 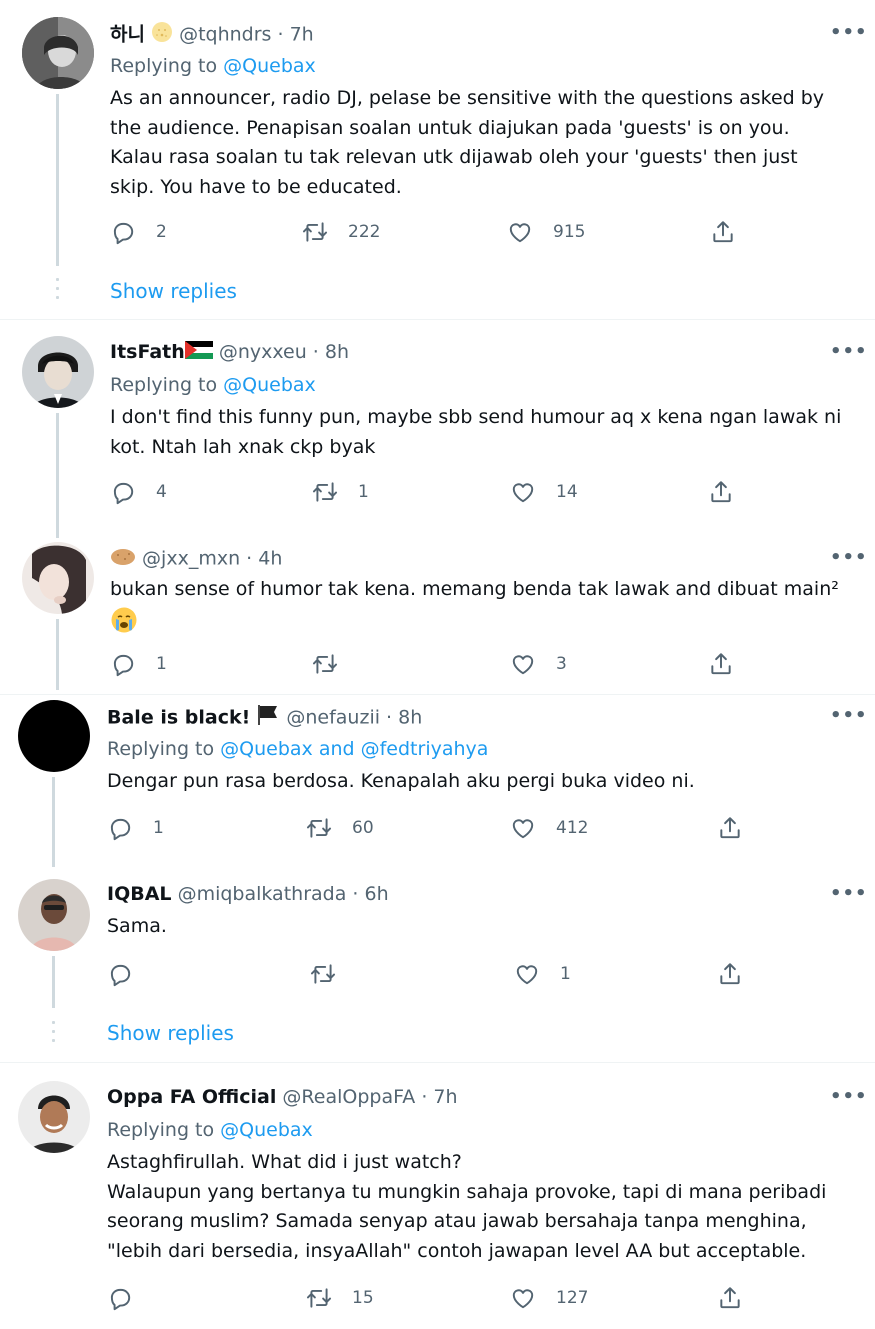 What do you see at coordinates (546, 232) in the screenshot?
I see `like-button: 915` at bounding box center [546, 232].